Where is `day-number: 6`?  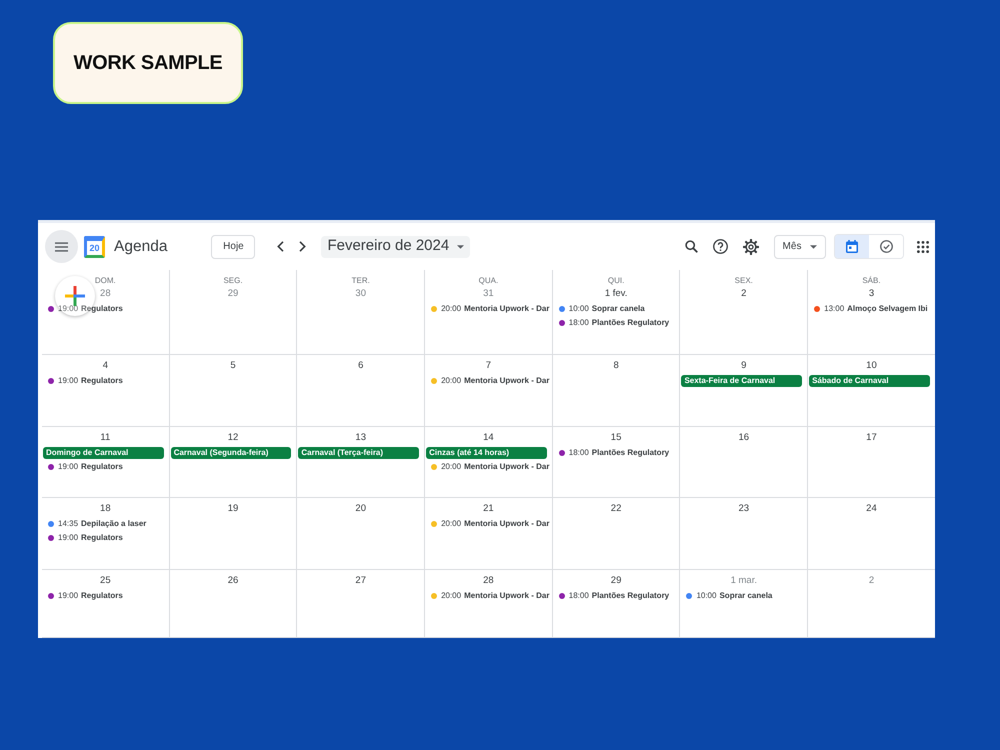
day-number: 6 is located at coordinates (361, 366).